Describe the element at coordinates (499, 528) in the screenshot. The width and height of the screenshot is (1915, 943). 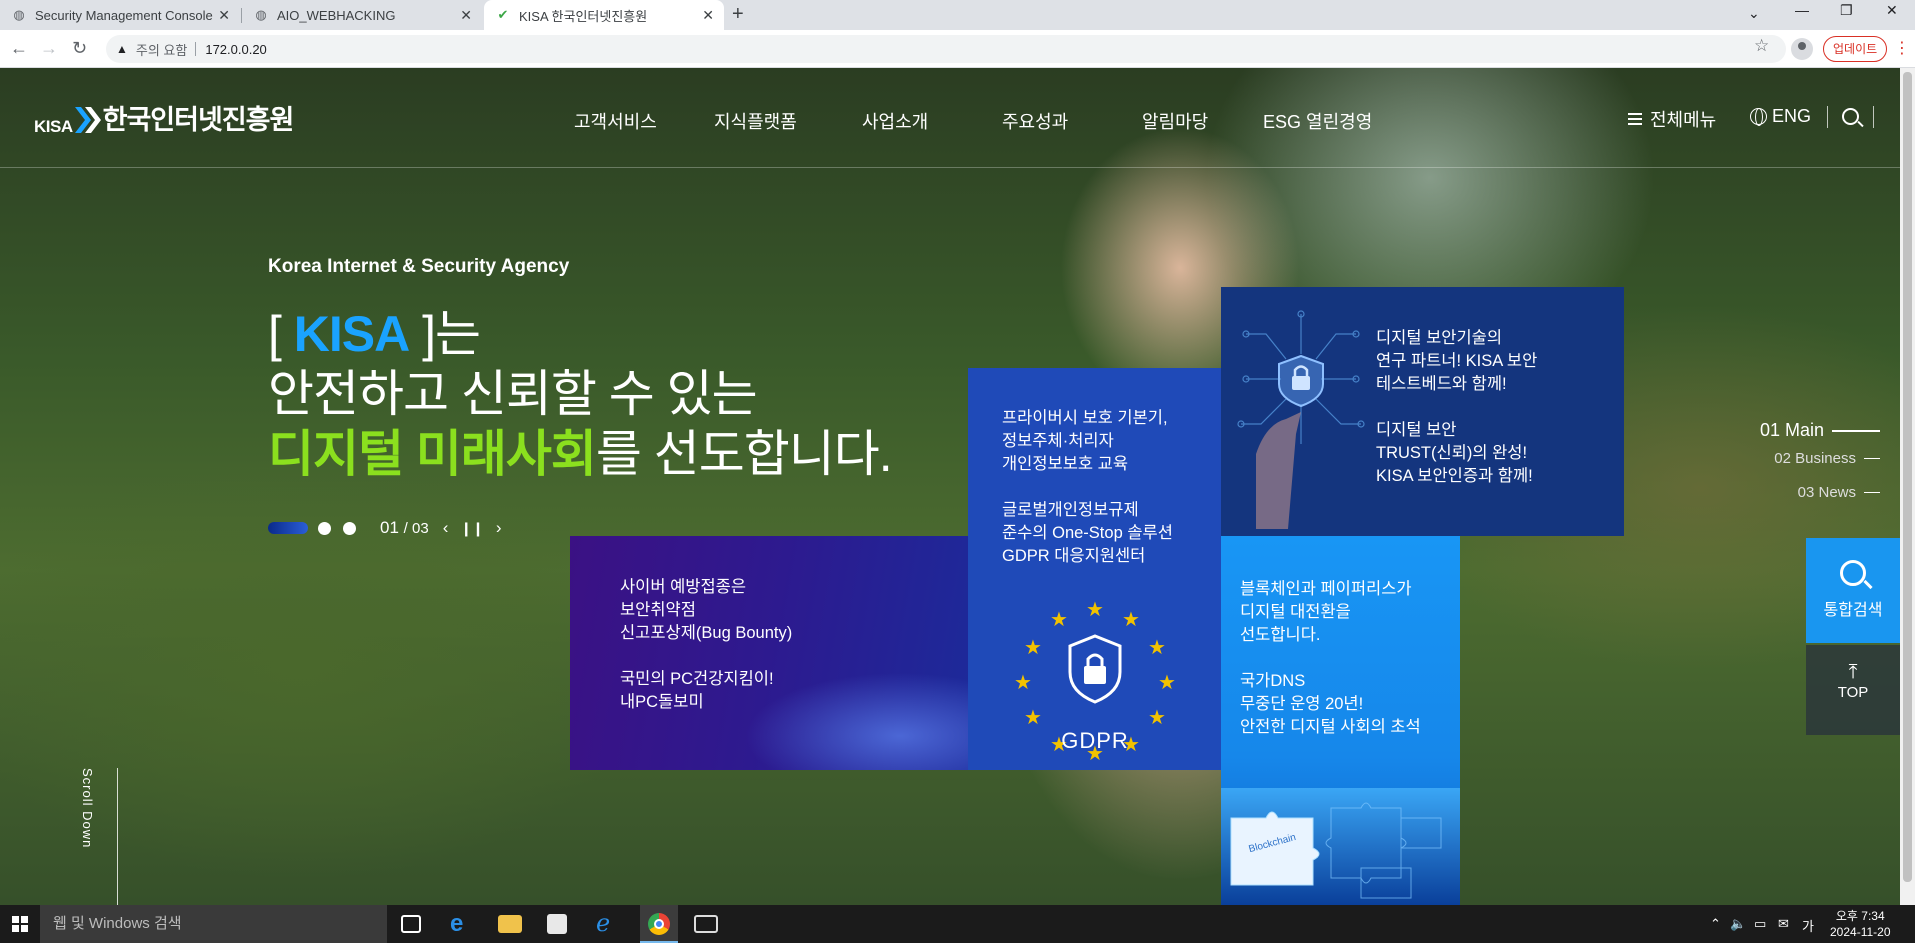
I see `next-slide-icon: ›` at that location.